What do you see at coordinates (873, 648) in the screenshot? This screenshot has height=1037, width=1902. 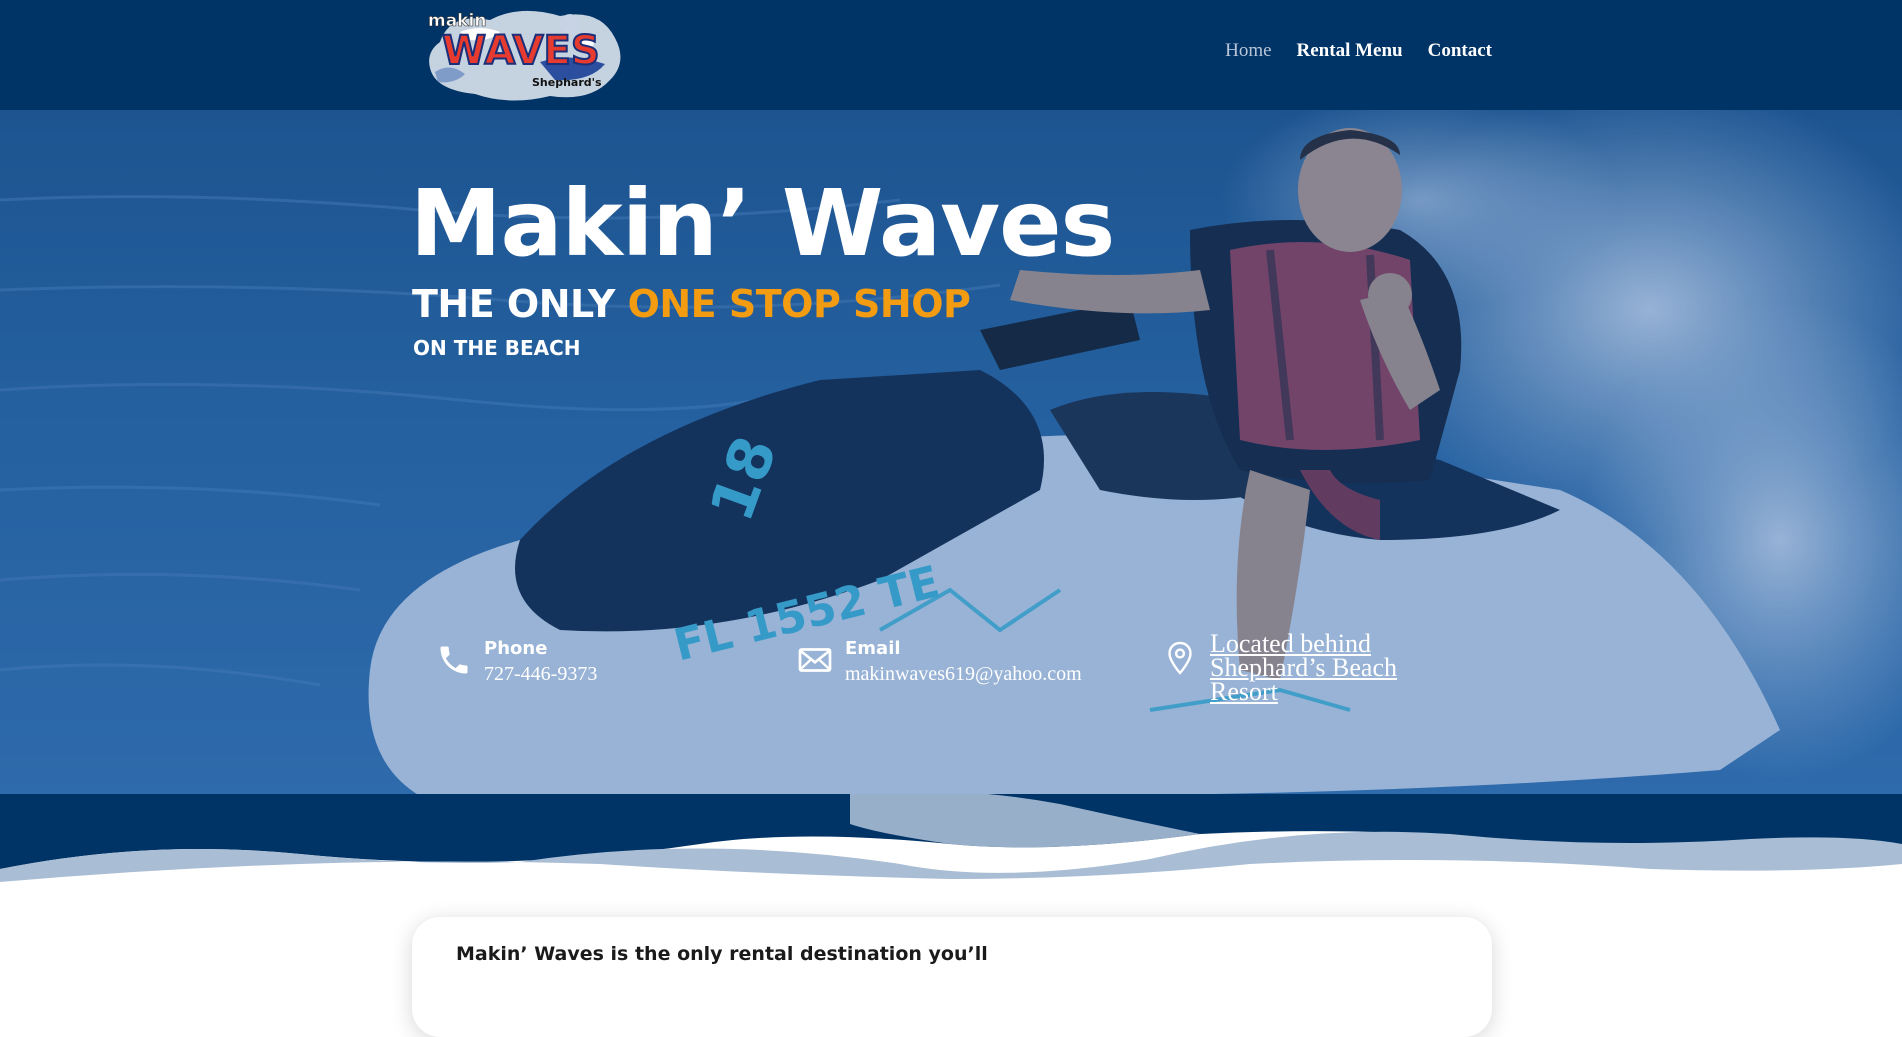 I see `email-label: Email` at bounding box center [873, 648].